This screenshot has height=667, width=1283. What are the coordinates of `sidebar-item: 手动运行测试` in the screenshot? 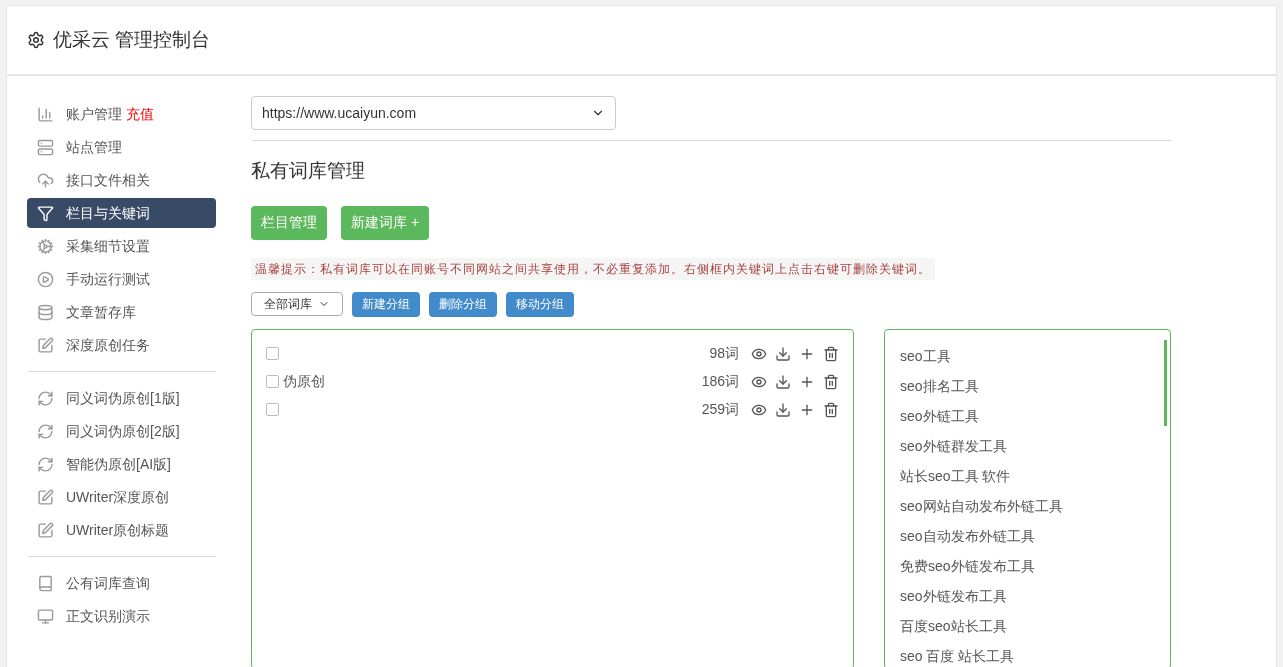 It's located at (121, 279).